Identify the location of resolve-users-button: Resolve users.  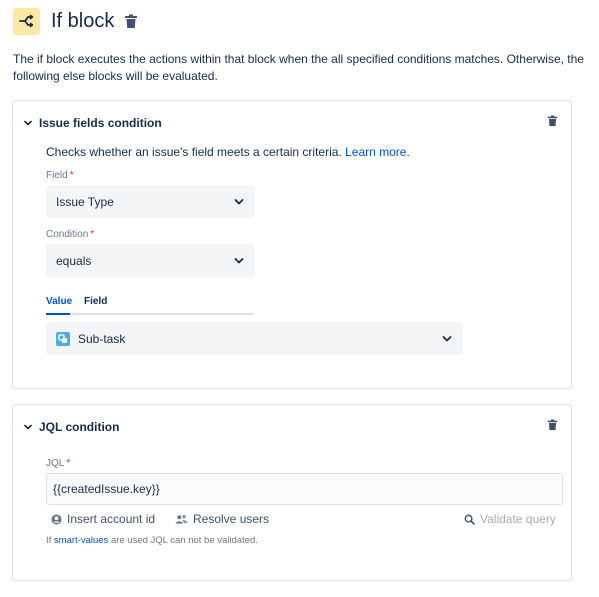
(222, 519).